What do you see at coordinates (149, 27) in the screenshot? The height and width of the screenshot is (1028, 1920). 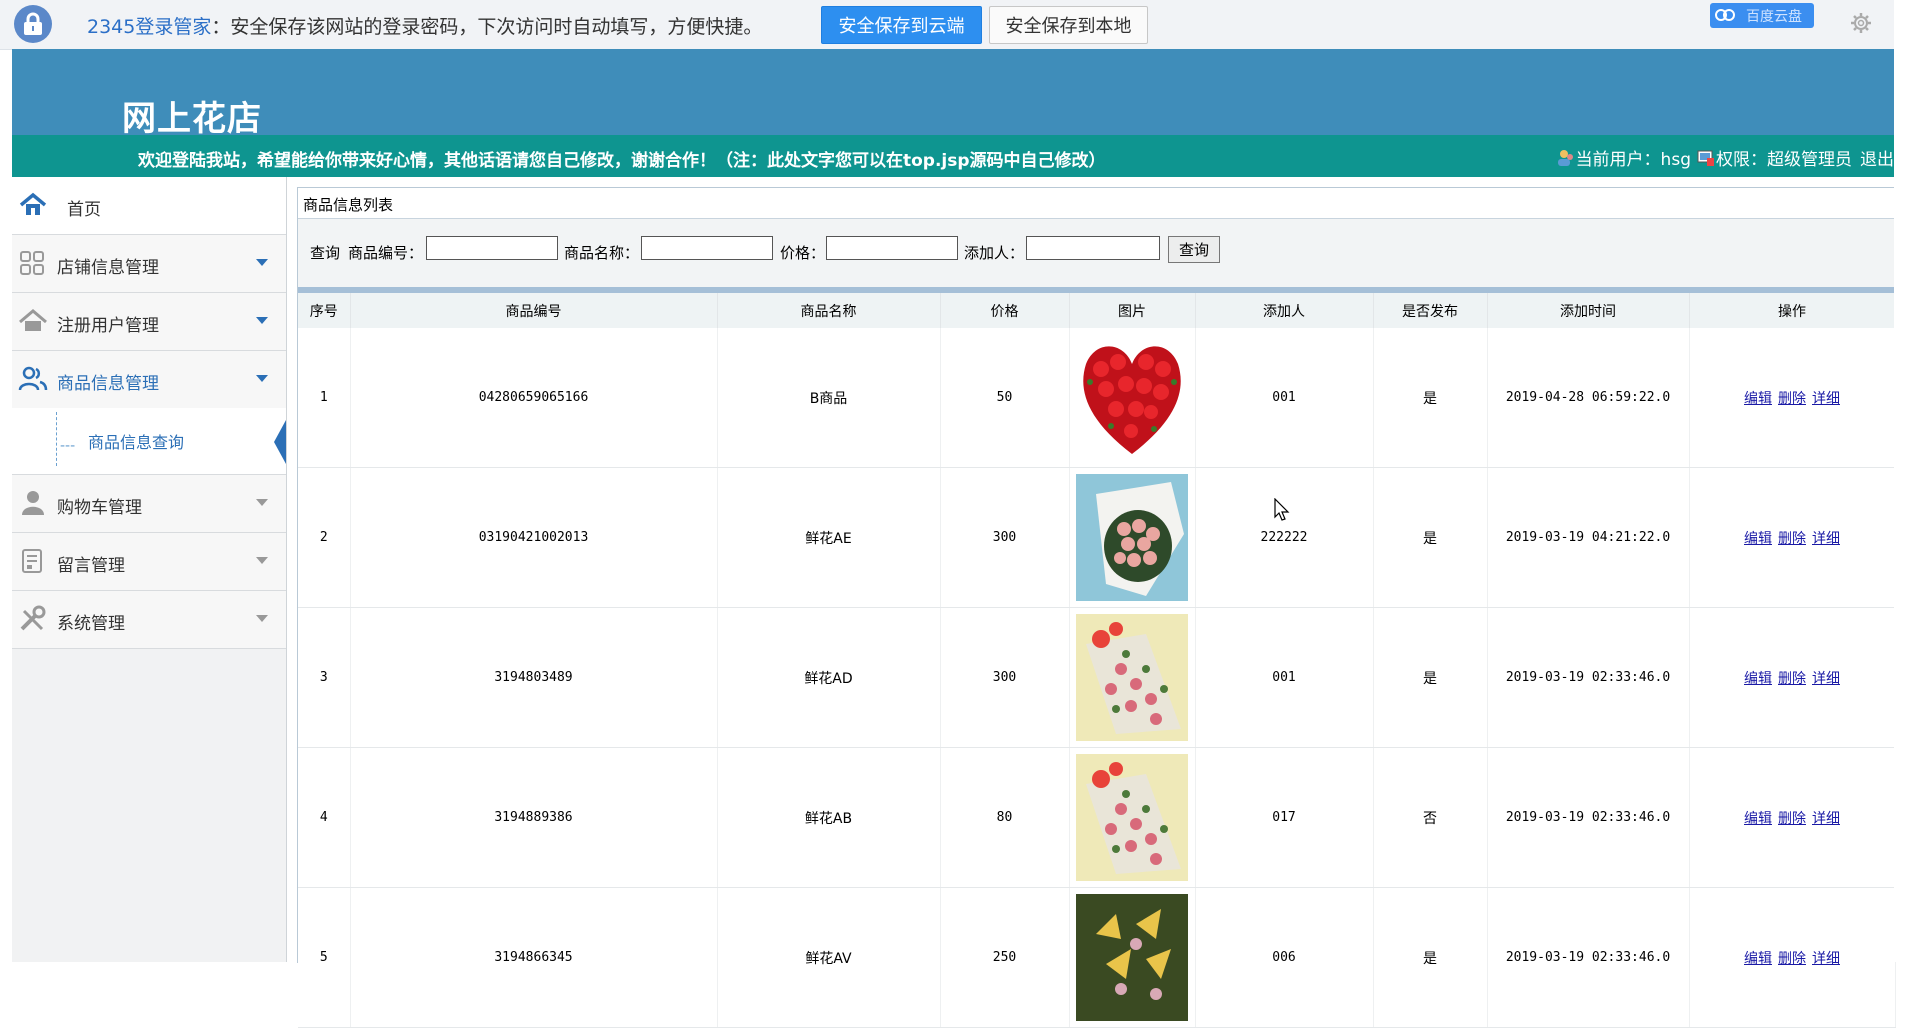 I see `password-manager-brand: 2345登录管家` at bounding box center [149, 27].